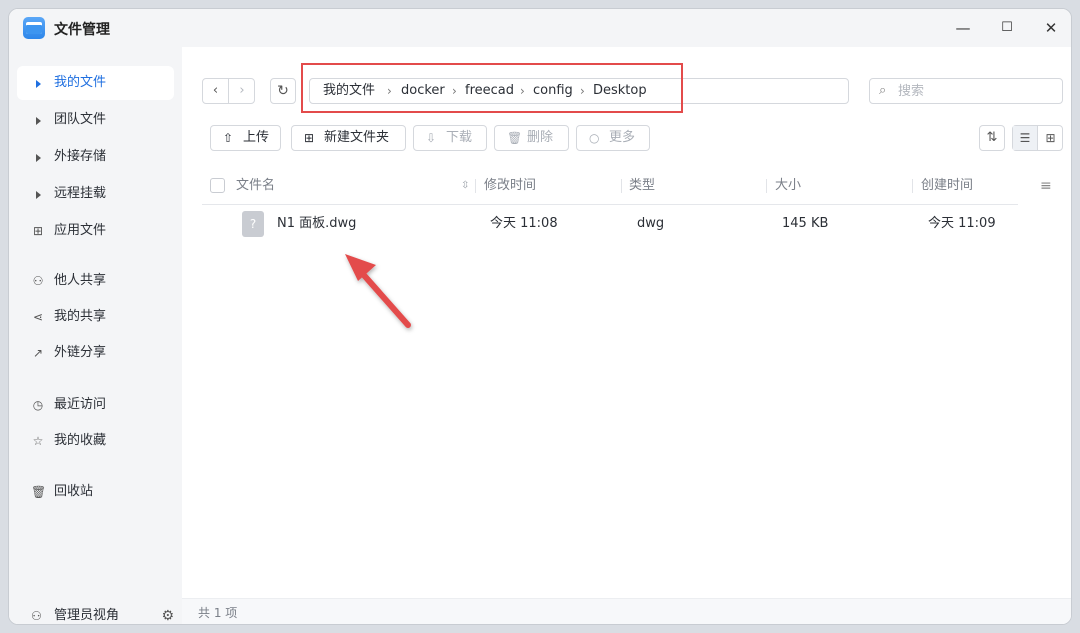 This screenshot has height=633, width=1080. What do you see at coordinates (788, 186) in the screenshot?
I see `header-size: 大小` at bounding box center [788, 186].